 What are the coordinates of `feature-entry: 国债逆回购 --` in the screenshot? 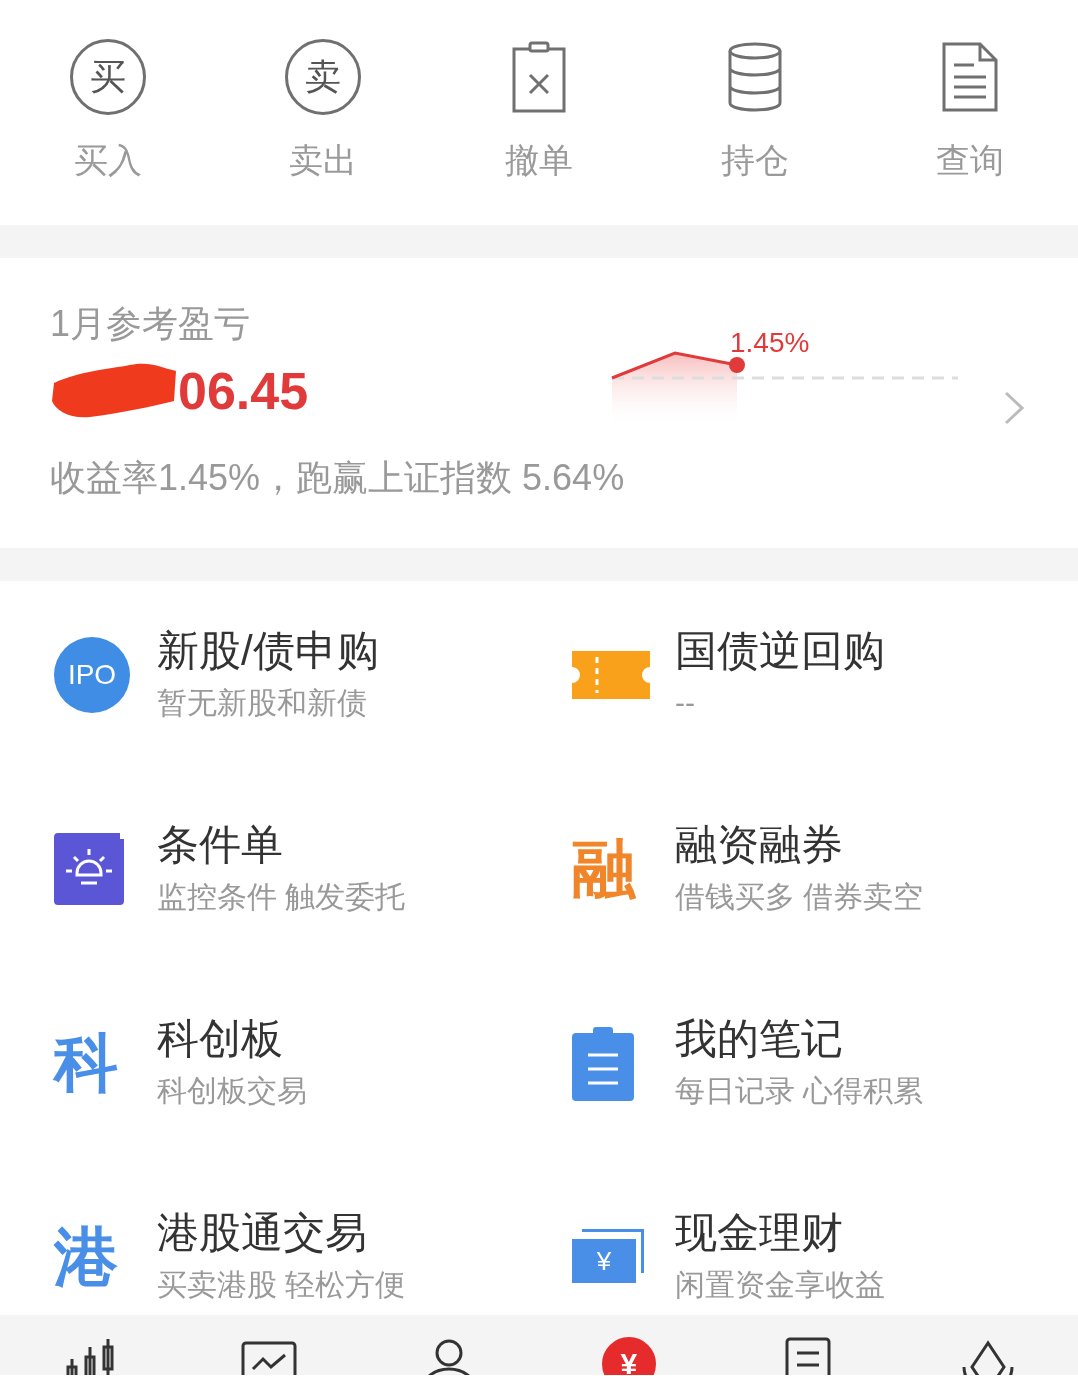 It's located at (798, 722).